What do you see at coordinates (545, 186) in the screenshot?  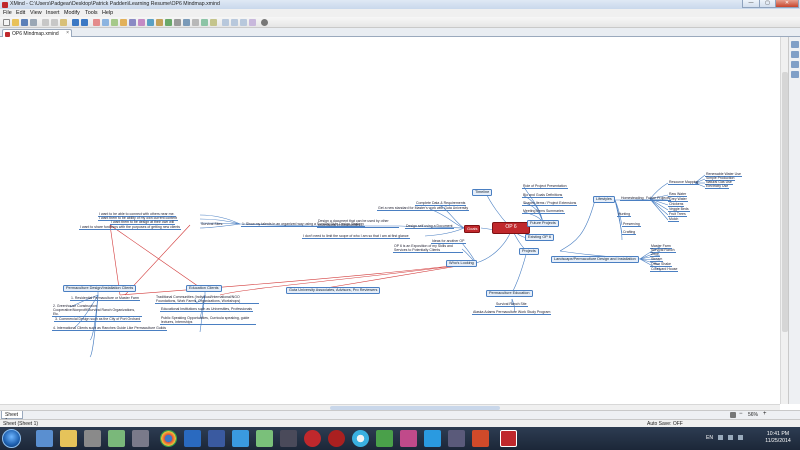 I see `timeline-item: Role of Project Presentation` at bounding box center [545, 186].